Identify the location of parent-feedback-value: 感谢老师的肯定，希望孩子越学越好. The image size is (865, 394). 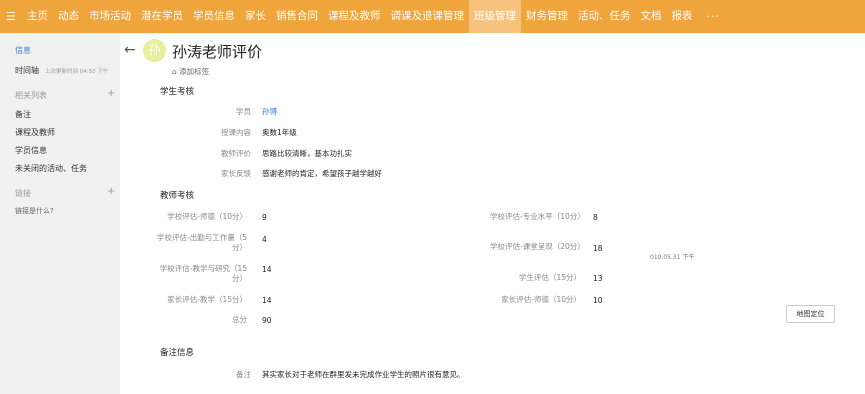
(322, 173).